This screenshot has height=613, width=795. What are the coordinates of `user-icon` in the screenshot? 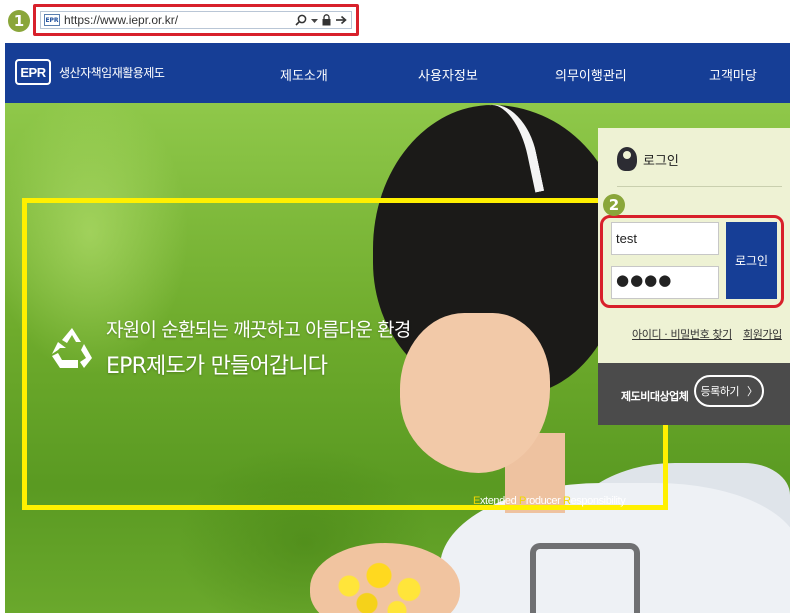 It's located at (627, 159).